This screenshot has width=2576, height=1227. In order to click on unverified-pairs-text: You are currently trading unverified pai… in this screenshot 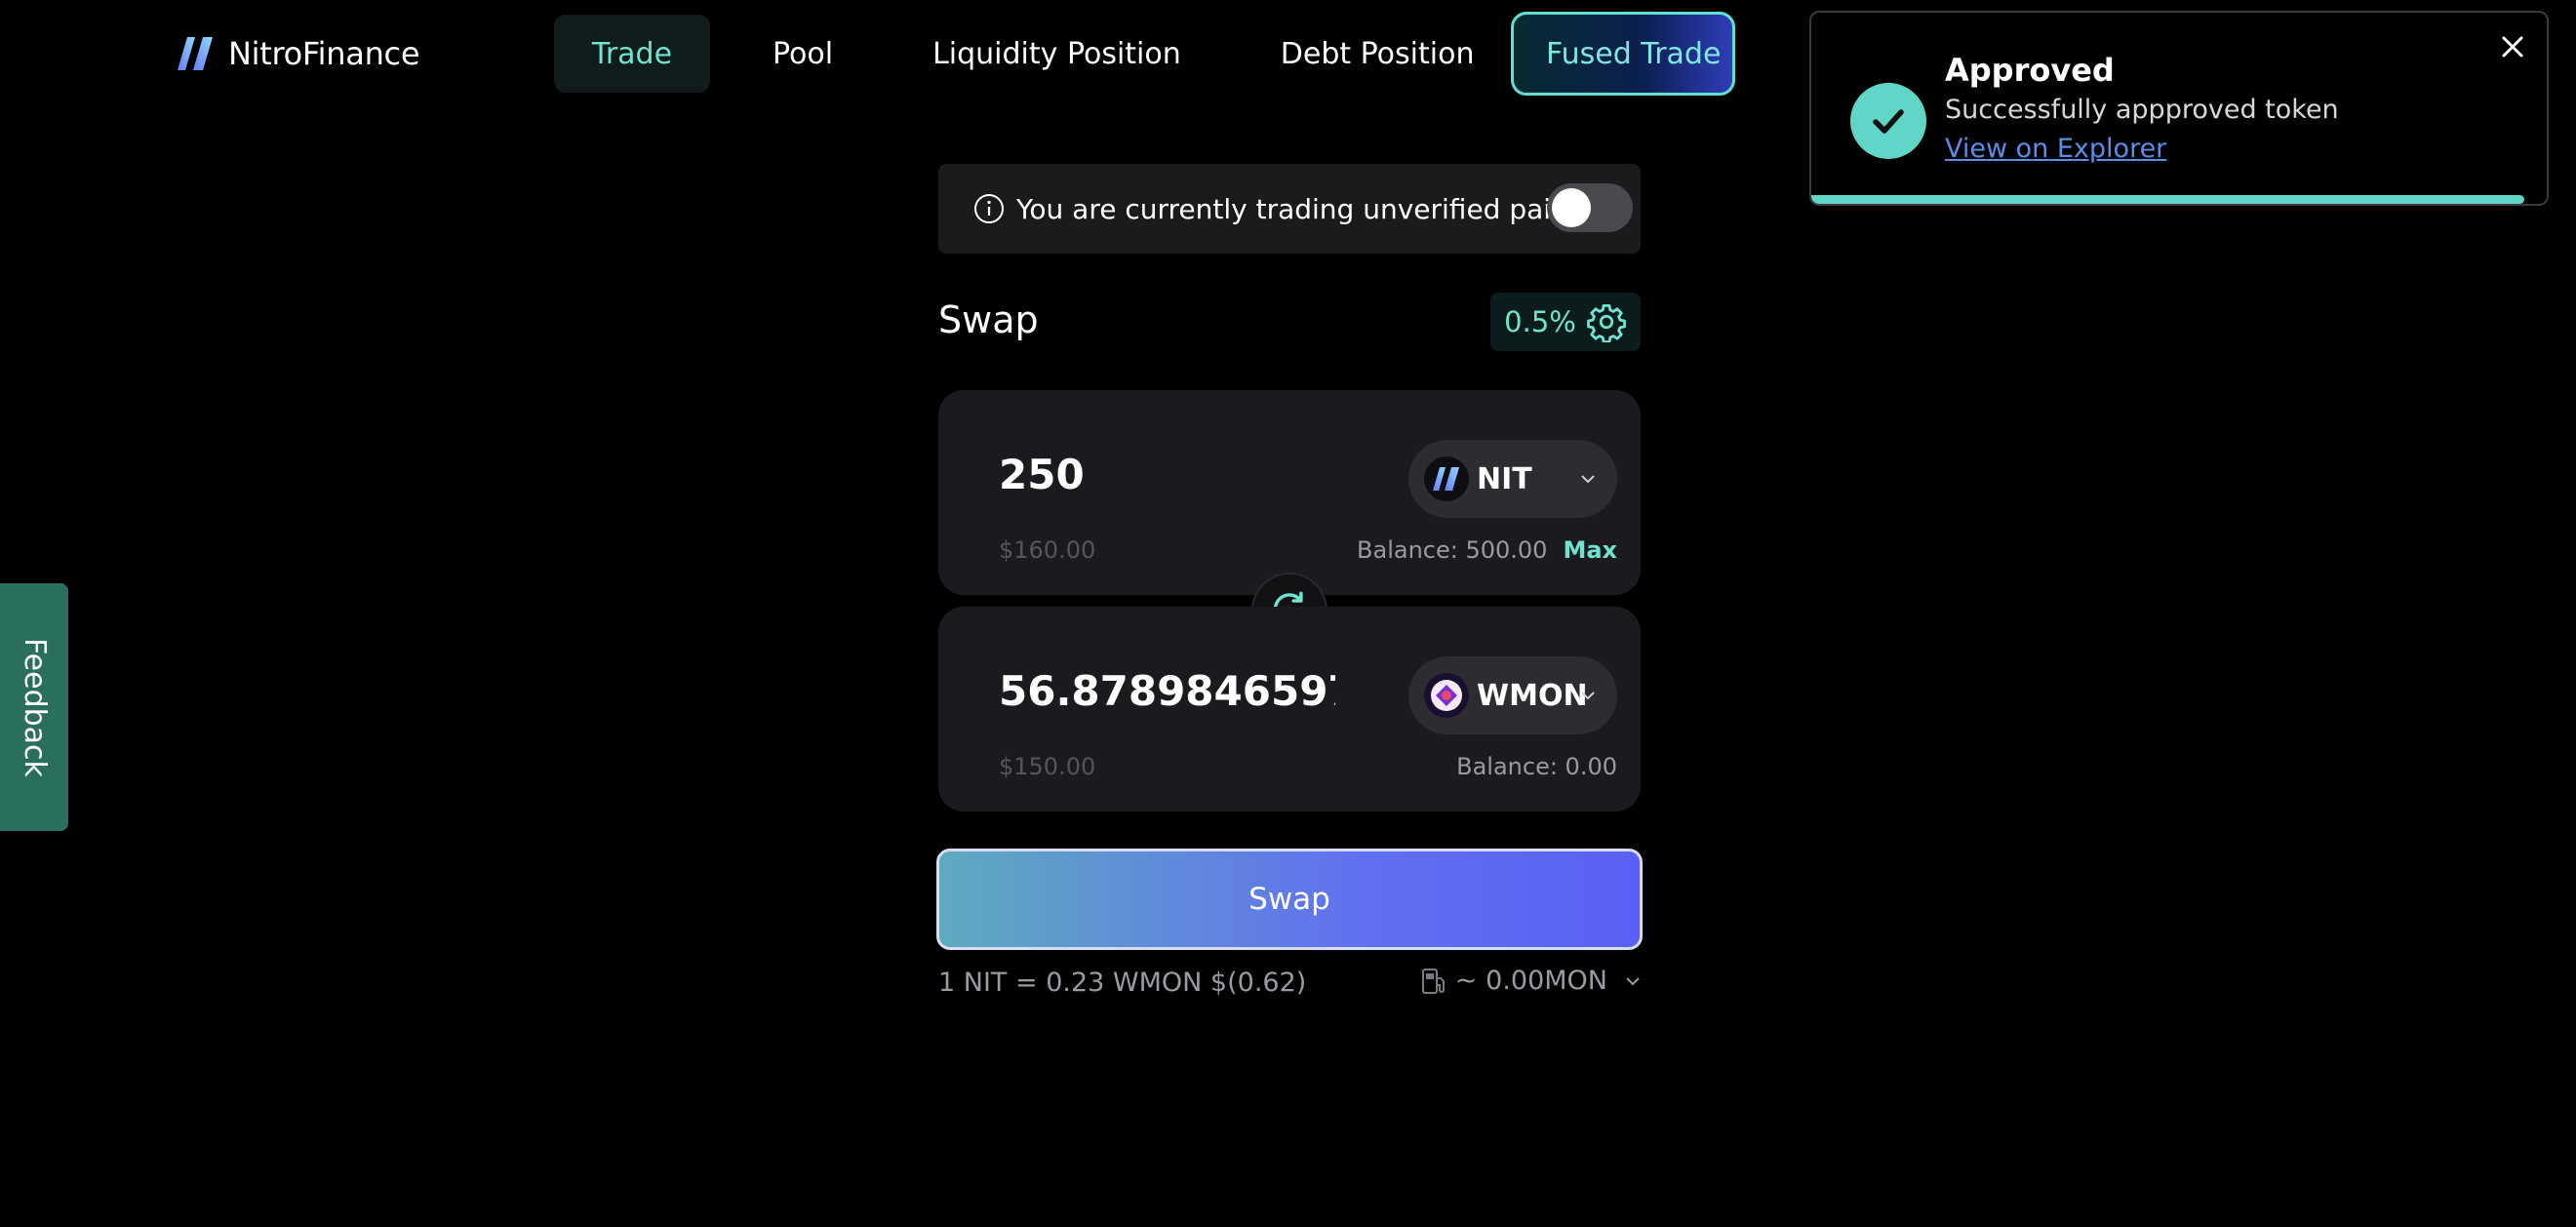, I will do `click(1296, 208)`.